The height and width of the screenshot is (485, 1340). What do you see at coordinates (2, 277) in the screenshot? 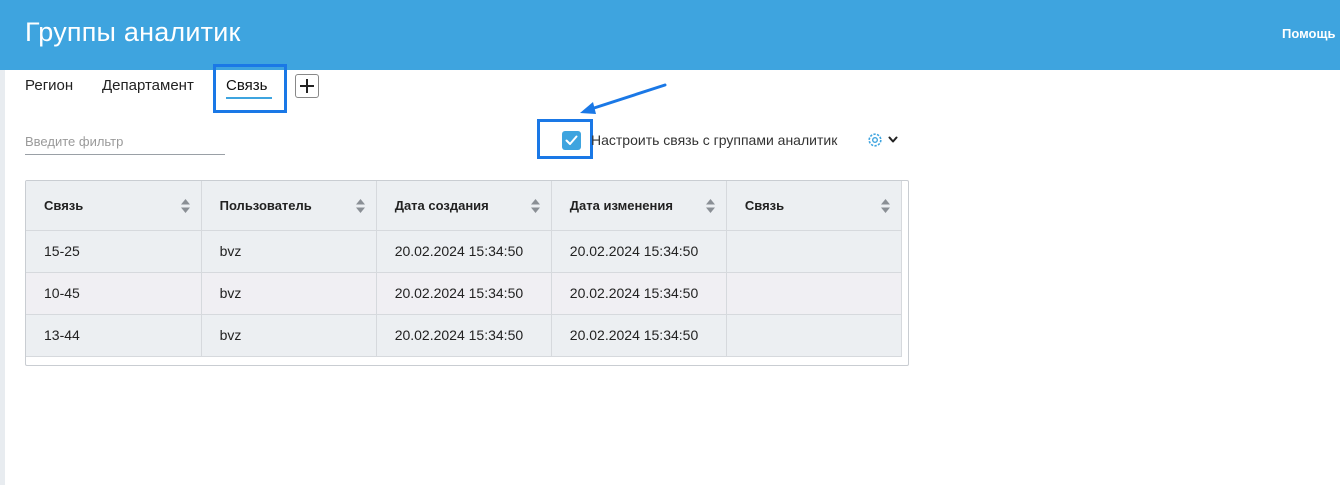
I see `left-edge-strip` at bounding box center [2, 277].